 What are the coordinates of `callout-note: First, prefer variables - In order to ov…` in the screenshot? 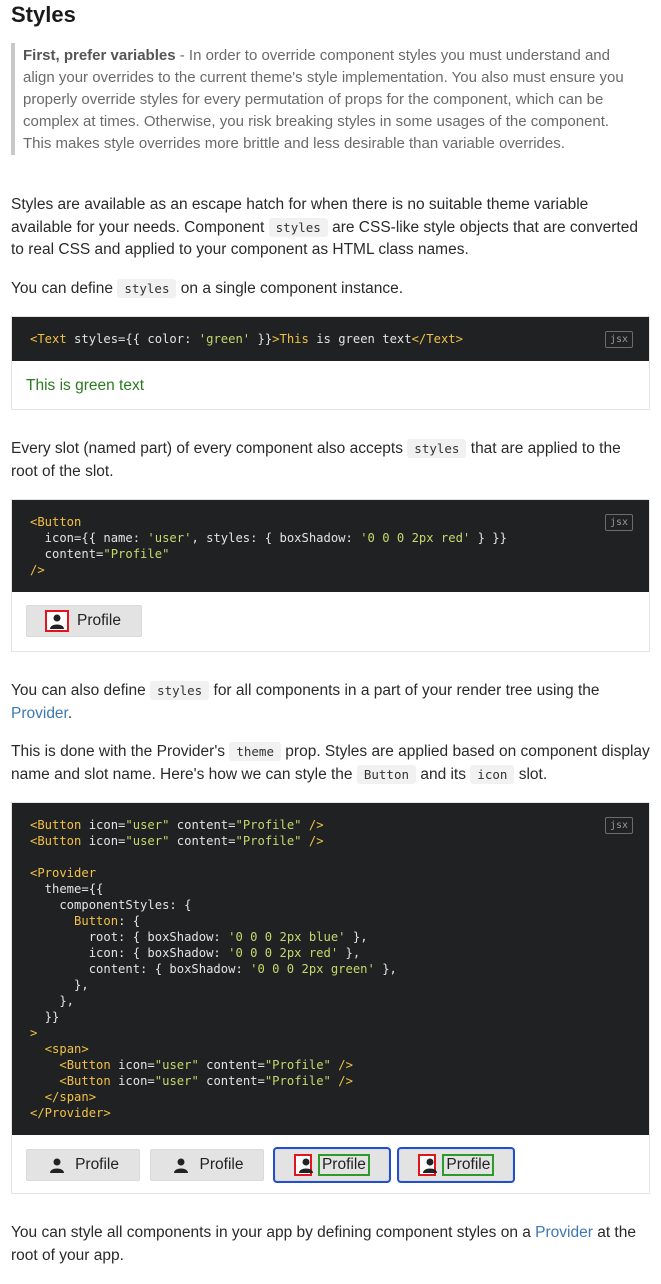 It's located at (326, 99).